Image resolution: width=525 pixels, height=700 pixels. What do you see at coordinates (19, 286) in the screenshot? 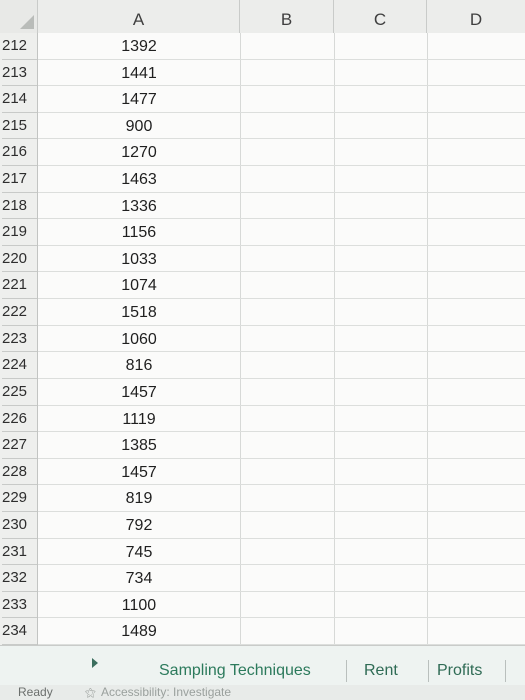
I see `row-header: 221` at bounding box center [19, 286].